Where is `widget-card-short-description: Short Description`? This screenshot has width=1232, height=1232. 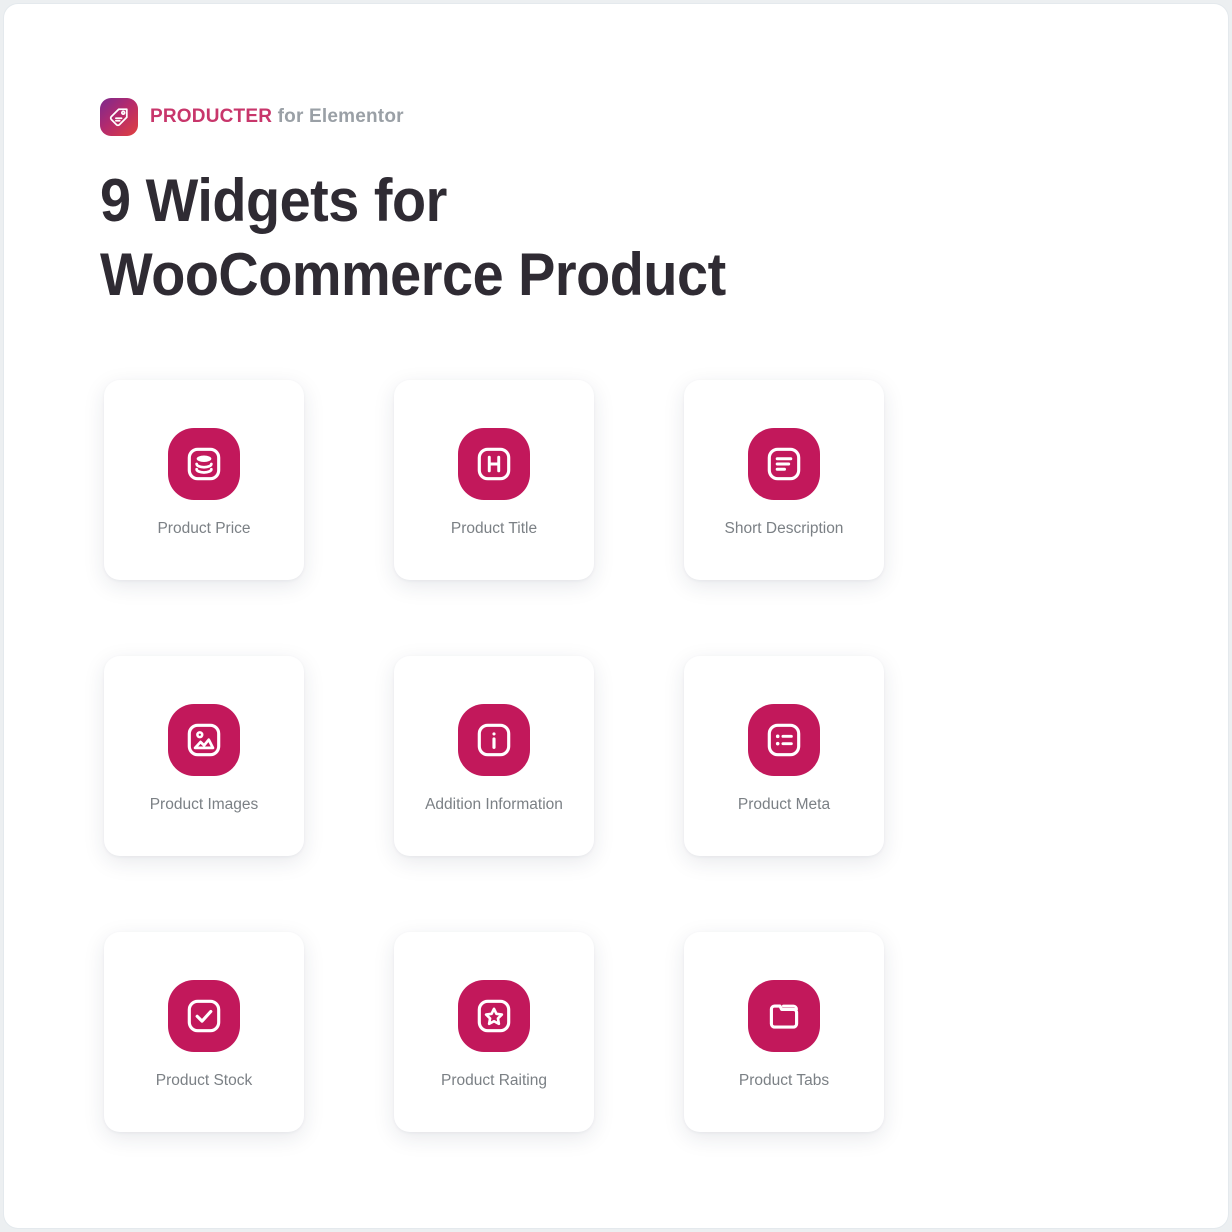 widget-card-short-description: Short Description is located at coordinates (784, 480).